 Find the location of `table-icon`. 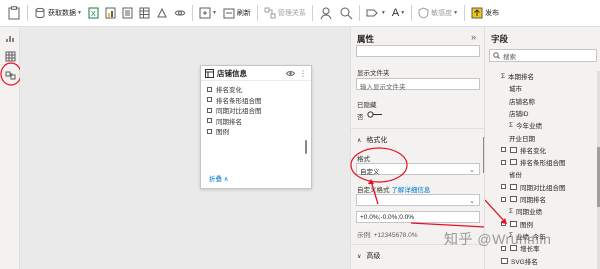

table-icon is located at coordinates (144, 13).